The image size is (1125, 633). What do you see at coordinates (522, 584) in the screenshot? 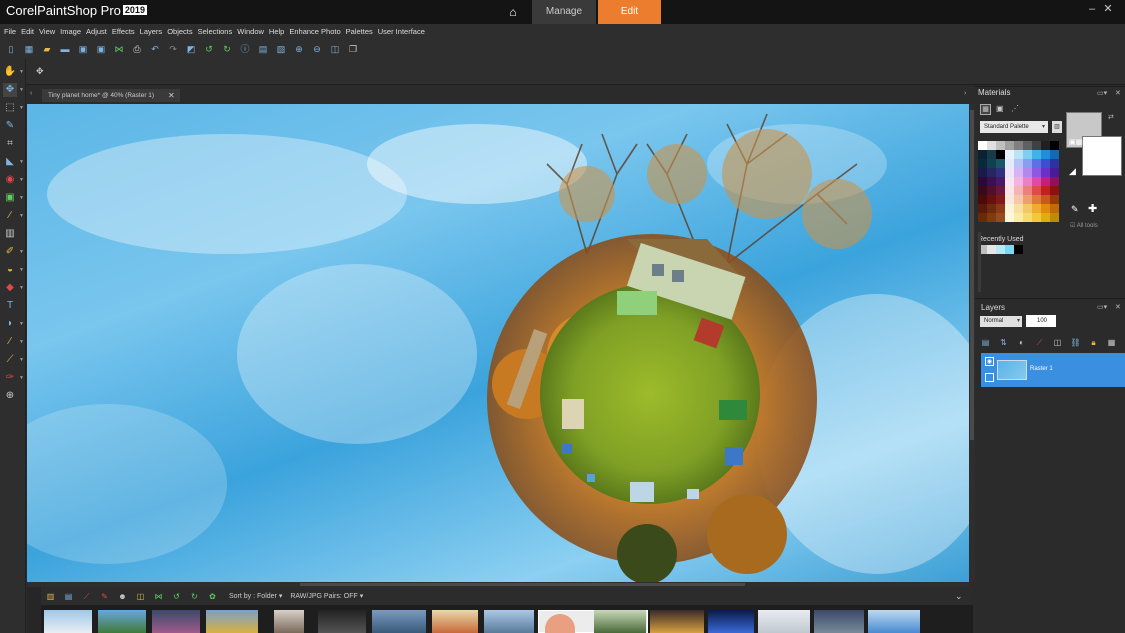
I see `horizontal-scroll-thumb` at bounding box center [522, 584].